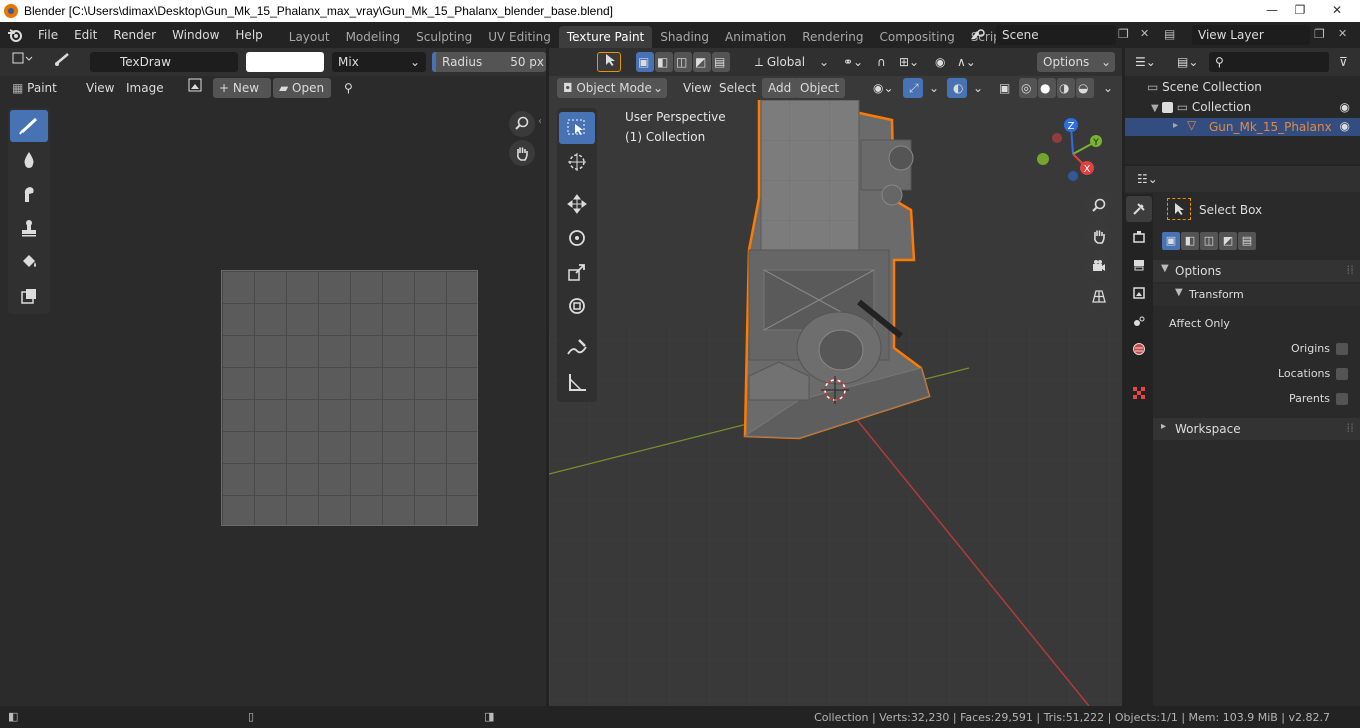 Image resolution: width=1360 pixels, height=728 pixels. Describe the element at coordinates (832, 37) in the screenshot. I see `tab-rendering: Rendering` at that location.